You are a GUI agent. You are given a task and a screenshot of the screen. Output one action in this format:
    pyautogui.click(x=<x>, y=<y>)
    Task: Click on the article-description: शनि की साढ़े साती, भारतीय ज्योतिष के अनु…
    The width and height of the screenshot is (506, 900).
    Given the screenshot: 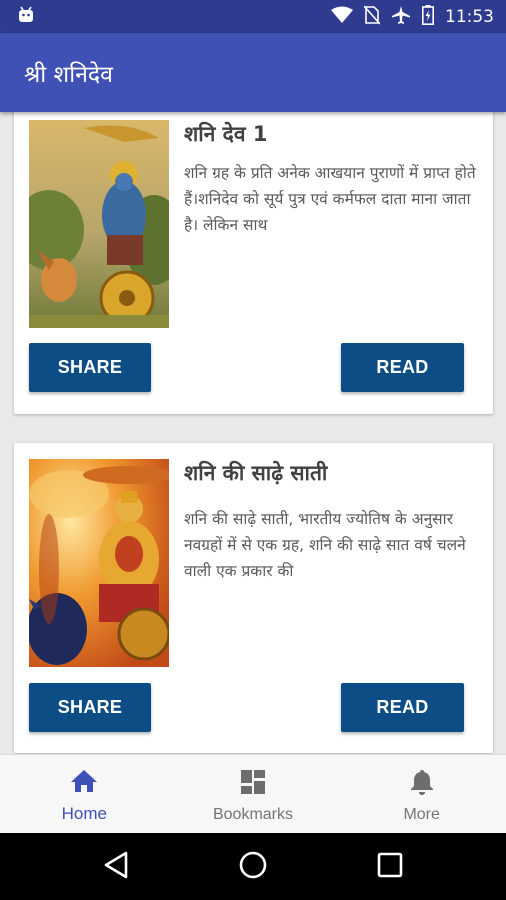 What is the action you would take?
    pyautogui.click(x=325, y=545)
    